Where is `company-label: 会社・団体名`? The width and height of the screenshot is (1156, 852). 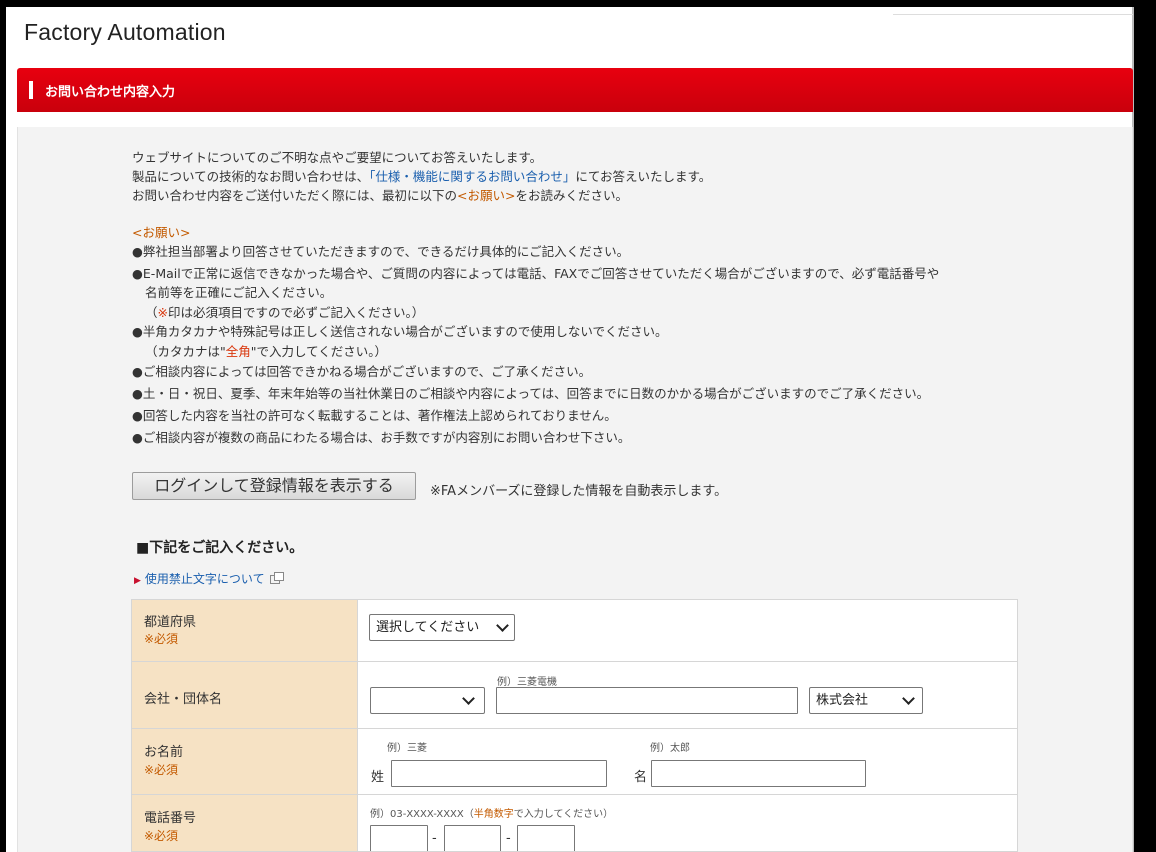
company-label: 会社・団体名 is located at coordinates (183, 699).